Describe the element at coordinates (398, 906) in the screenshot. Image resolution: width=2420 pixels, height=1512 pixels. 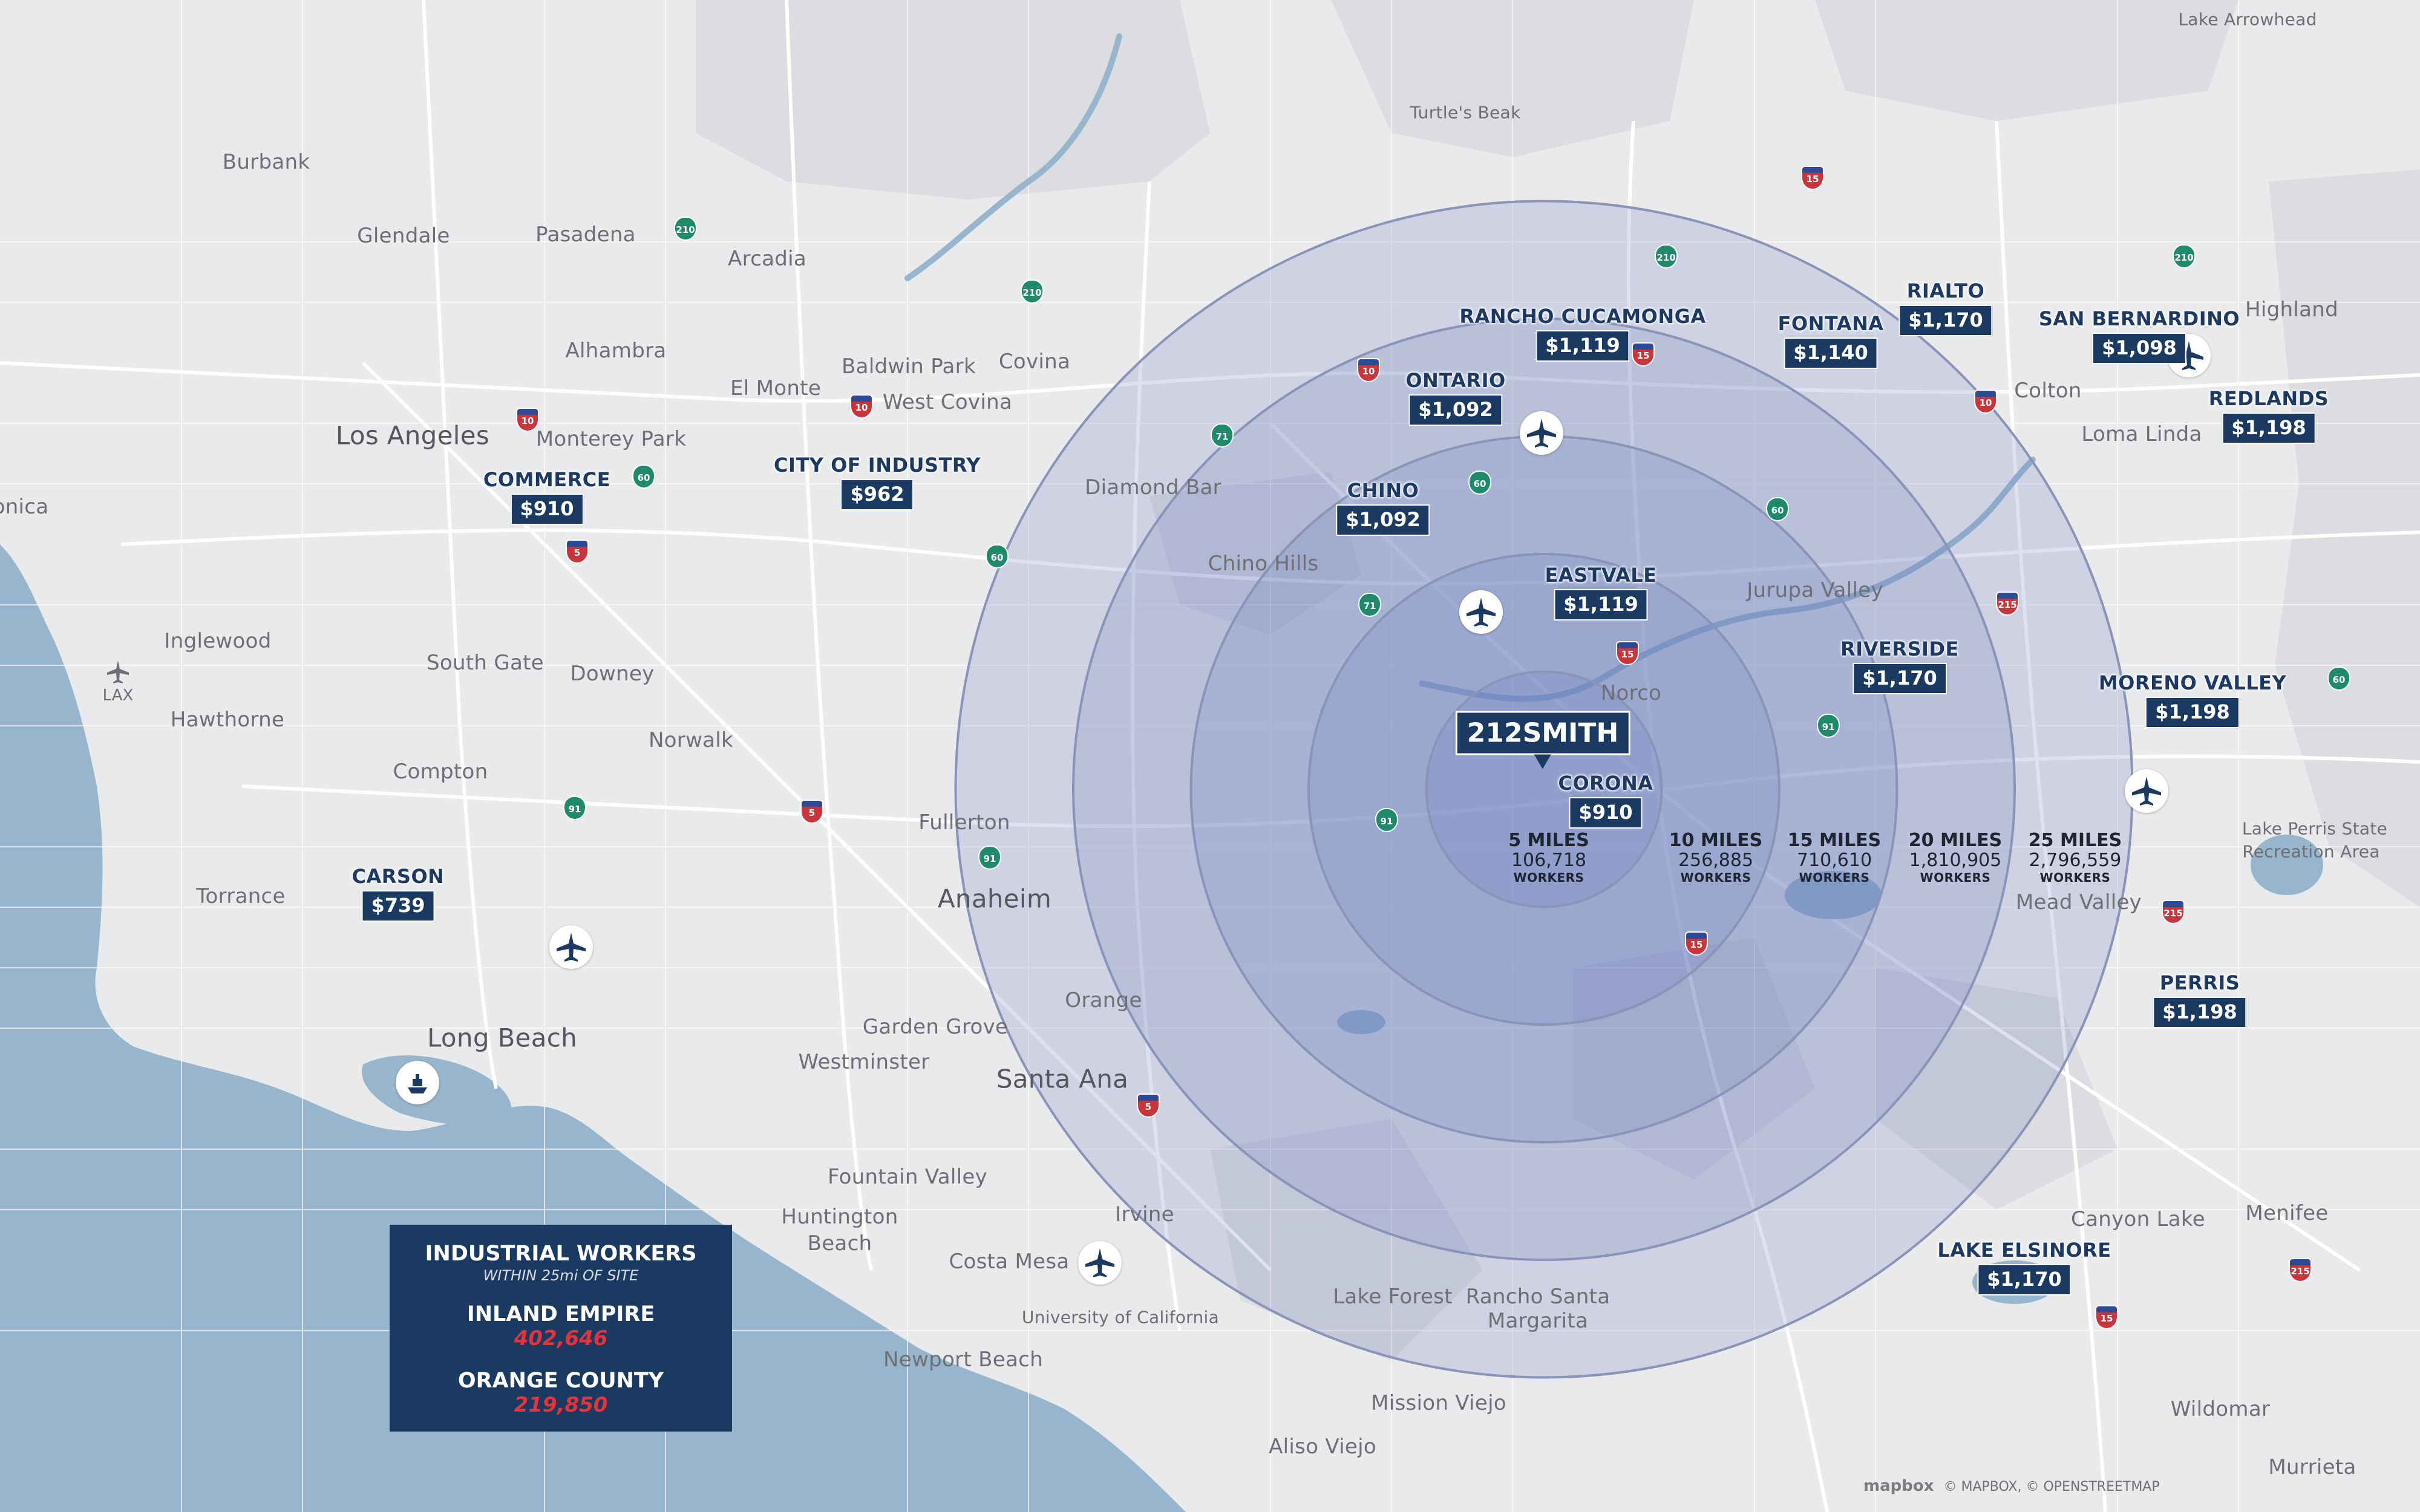
I see `city-rate: $739` at that location.